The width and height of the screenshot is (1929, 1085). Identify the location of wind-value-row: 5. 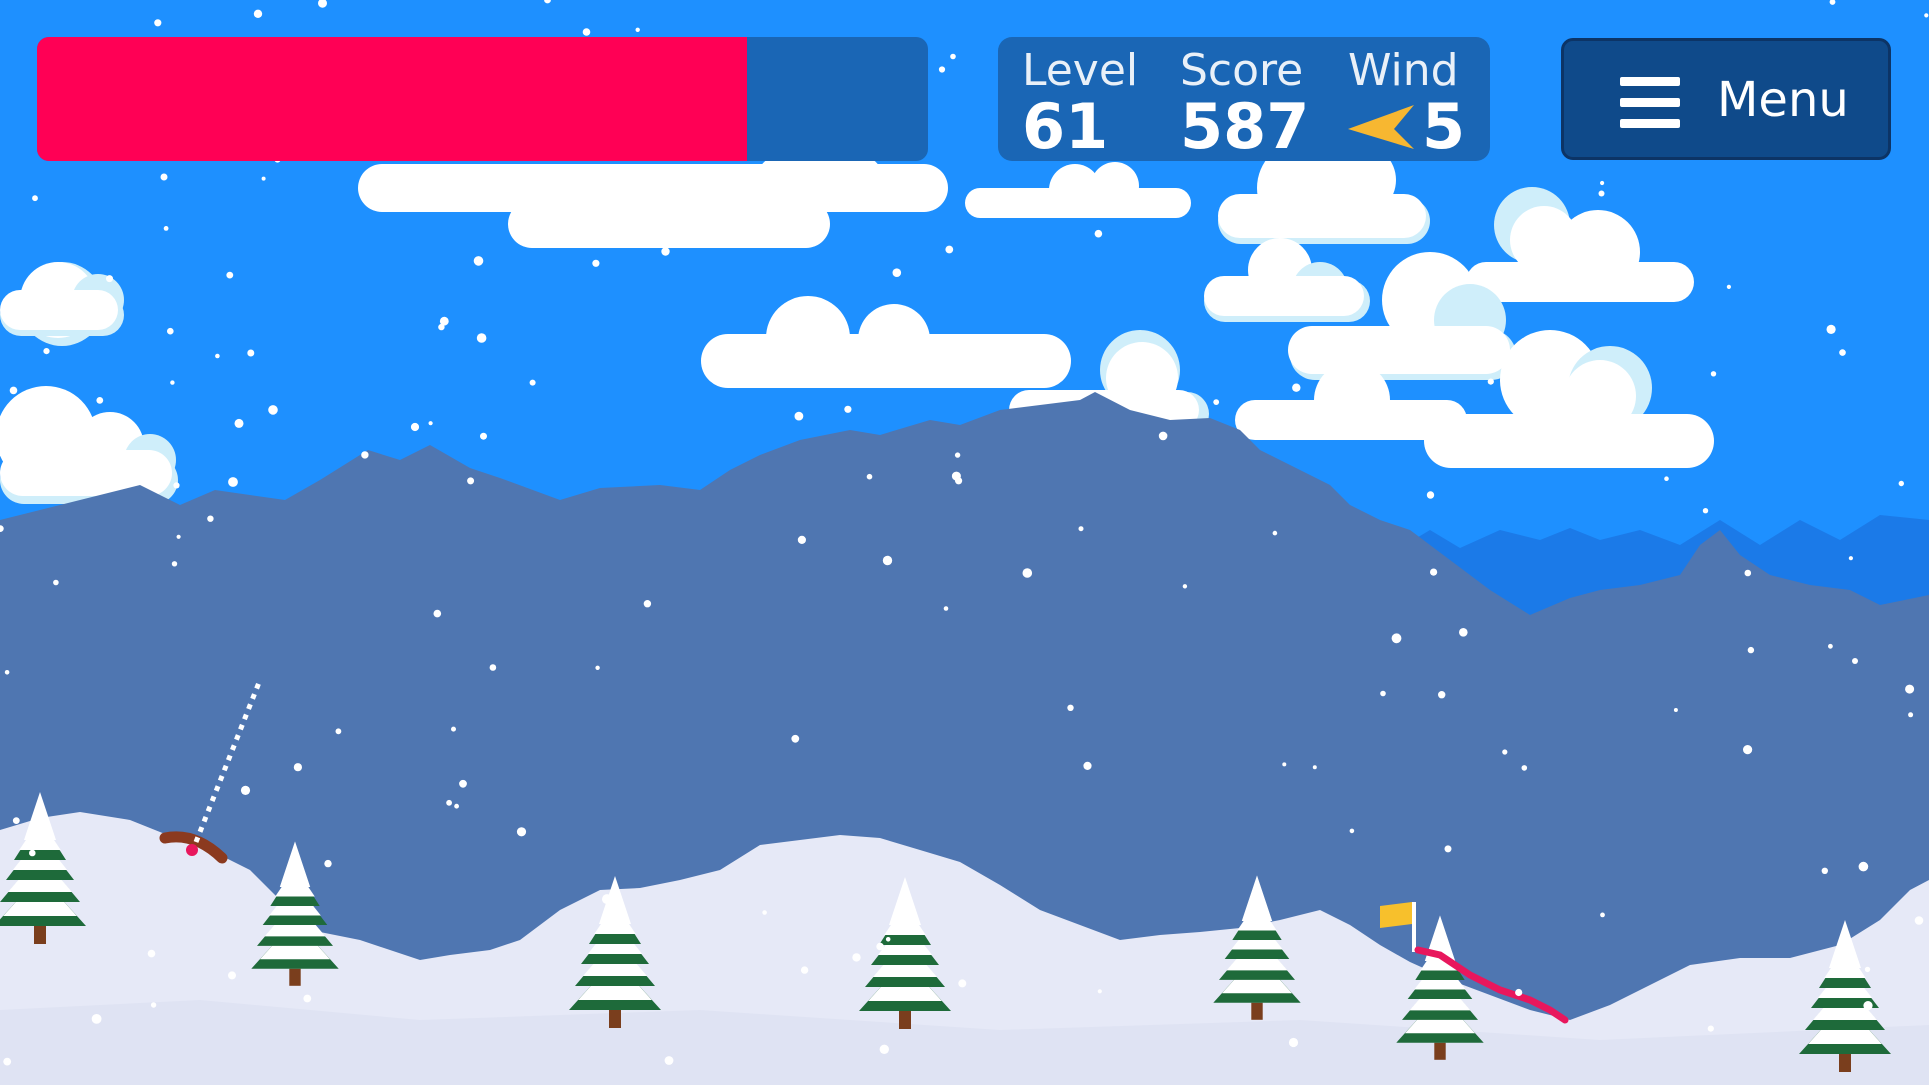
(1406, 127).